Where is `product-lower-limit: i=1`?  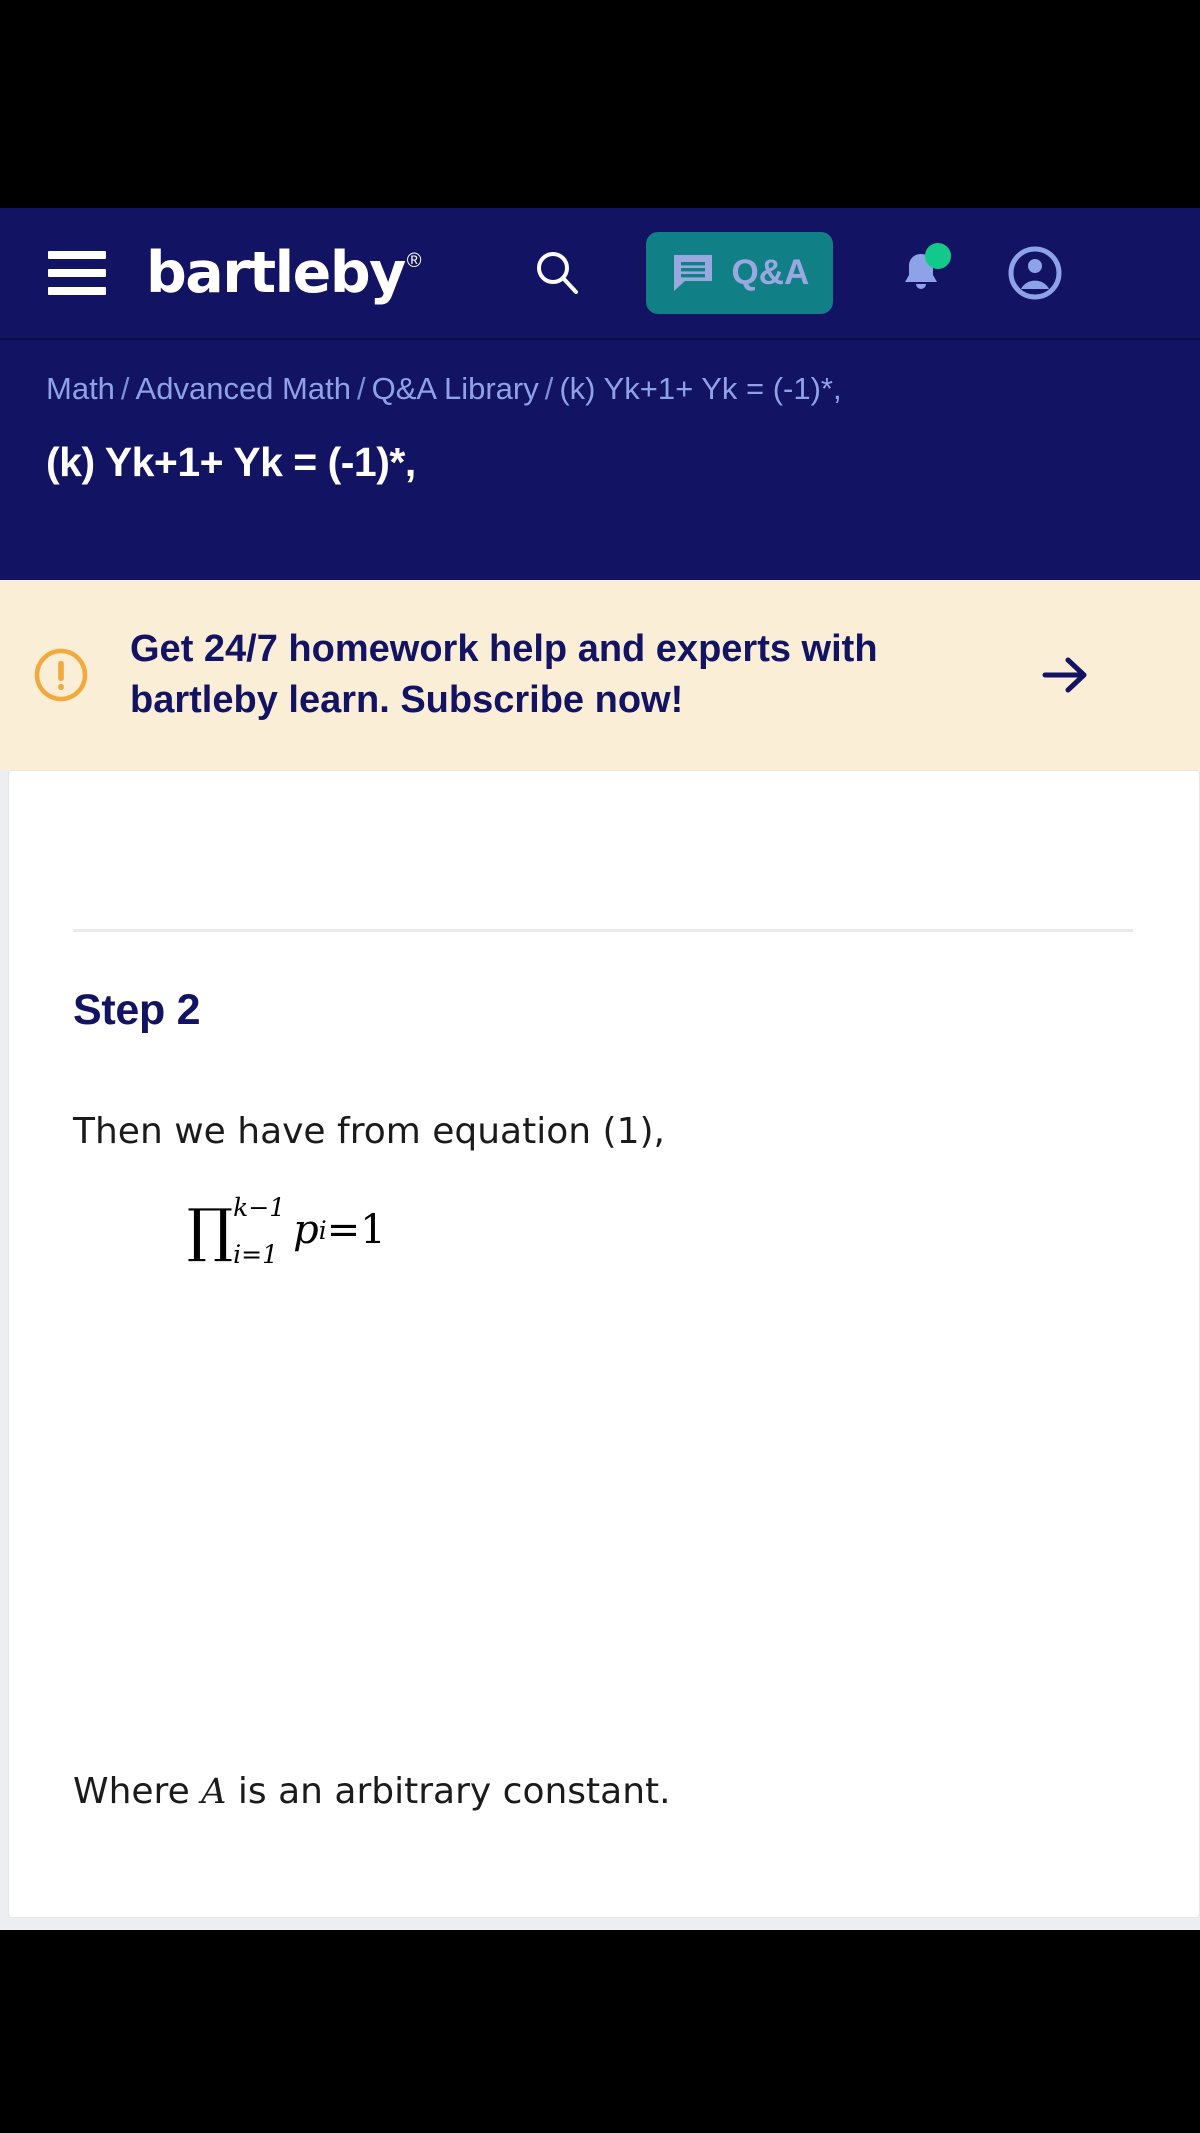 product-lower-limit: i=1 is located at coordinates (256, 1254).